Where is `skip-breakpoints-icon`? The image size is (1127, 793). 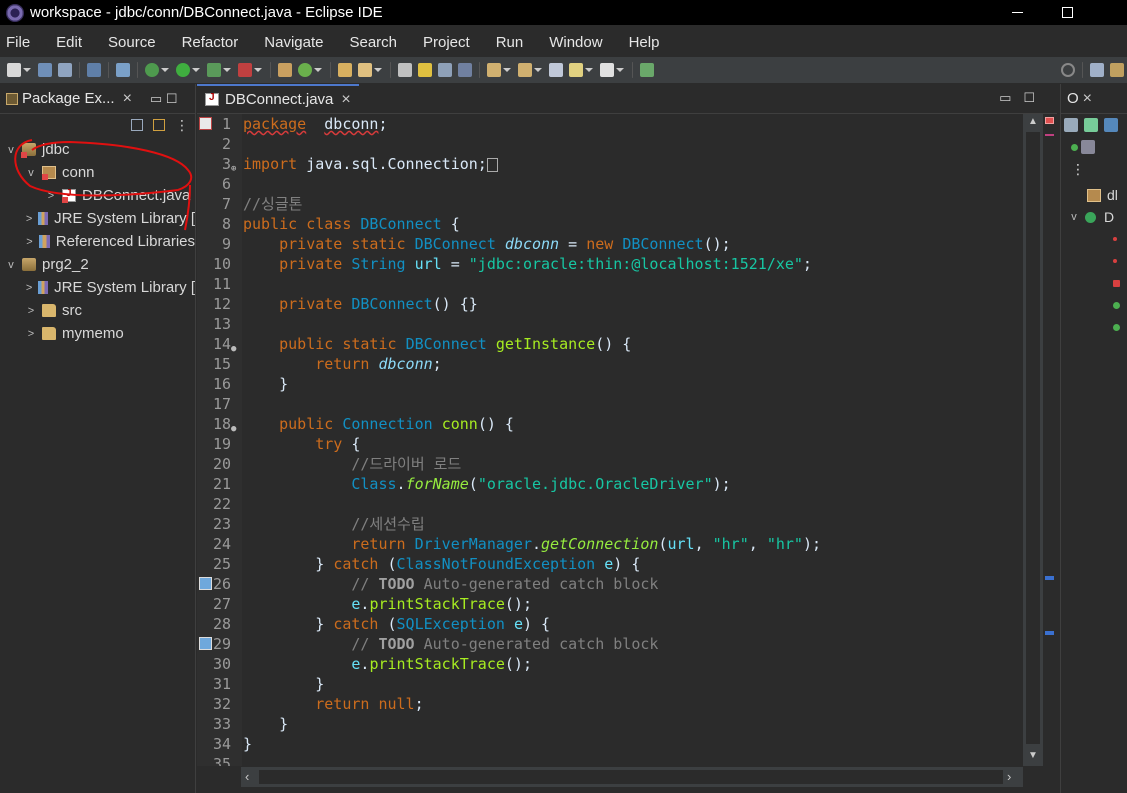
skip-breakpoints-icon is located at coordinates (123, 70).